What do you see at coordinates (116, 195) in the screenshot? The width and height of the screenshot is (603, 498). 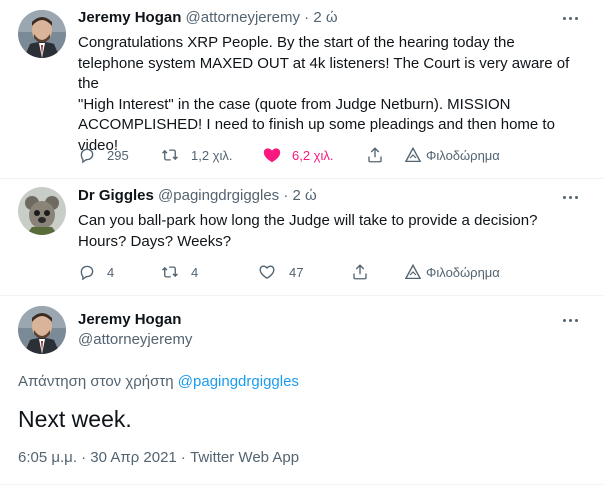 I see `display-name: Dr Giggles` at bounding box center [116, 195].